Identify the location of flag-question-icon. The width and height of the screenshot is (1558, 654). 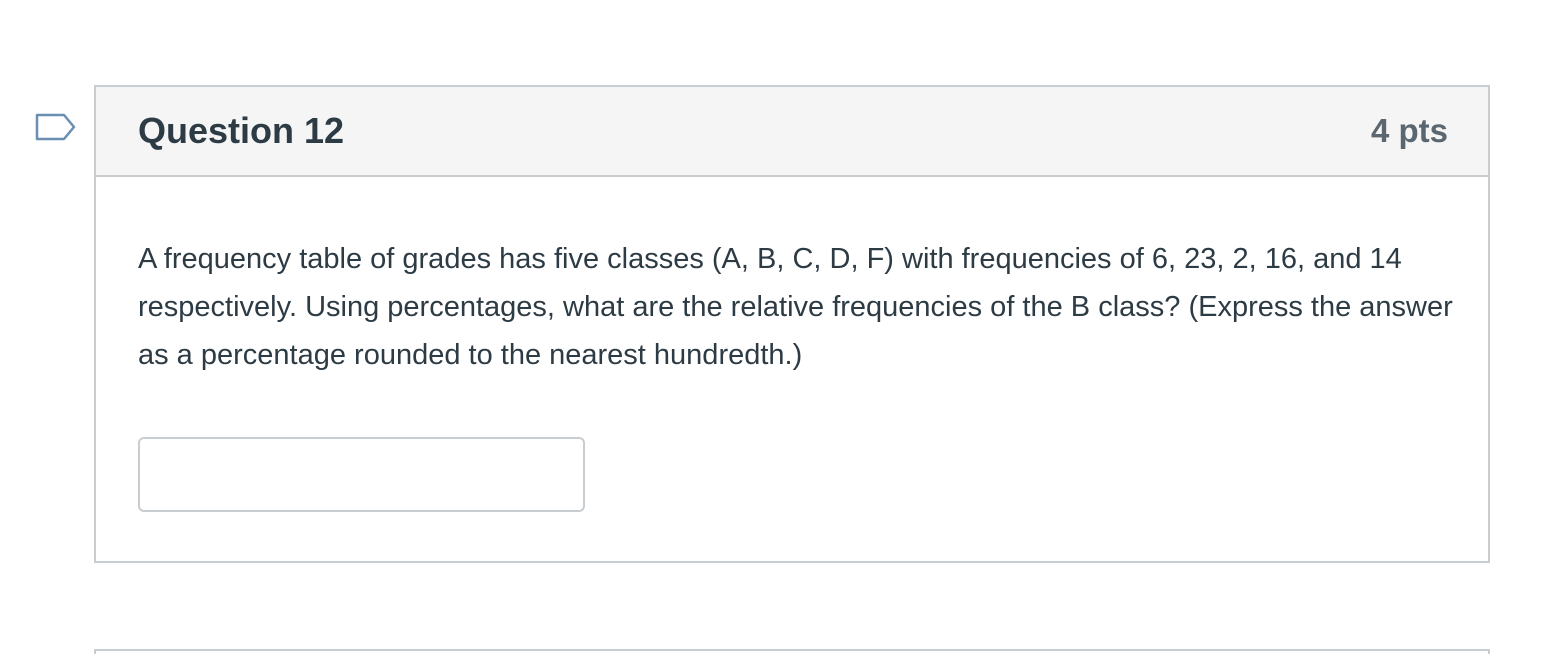
(56, 130).